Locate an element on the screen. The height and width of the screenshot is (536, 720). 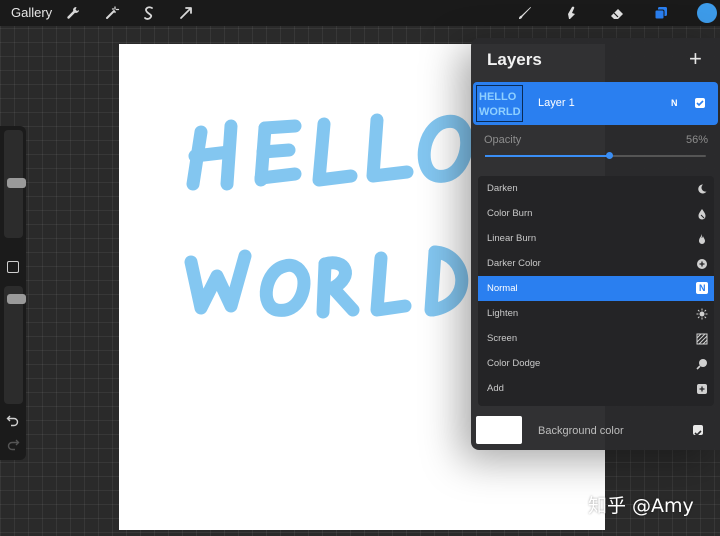
blend-mode-badge: N is located at coordinates (674, 103).